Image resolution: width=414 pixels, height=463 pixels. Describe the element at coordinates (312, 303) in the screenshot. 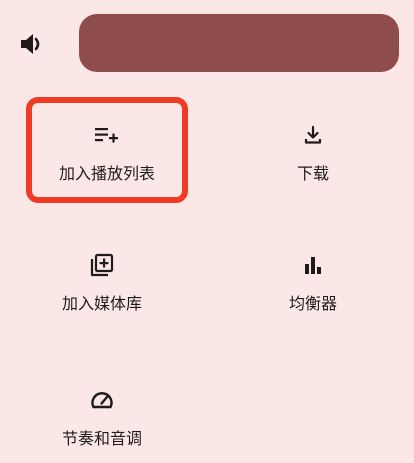

I see `equalizer-label: 均衡器` at that location.